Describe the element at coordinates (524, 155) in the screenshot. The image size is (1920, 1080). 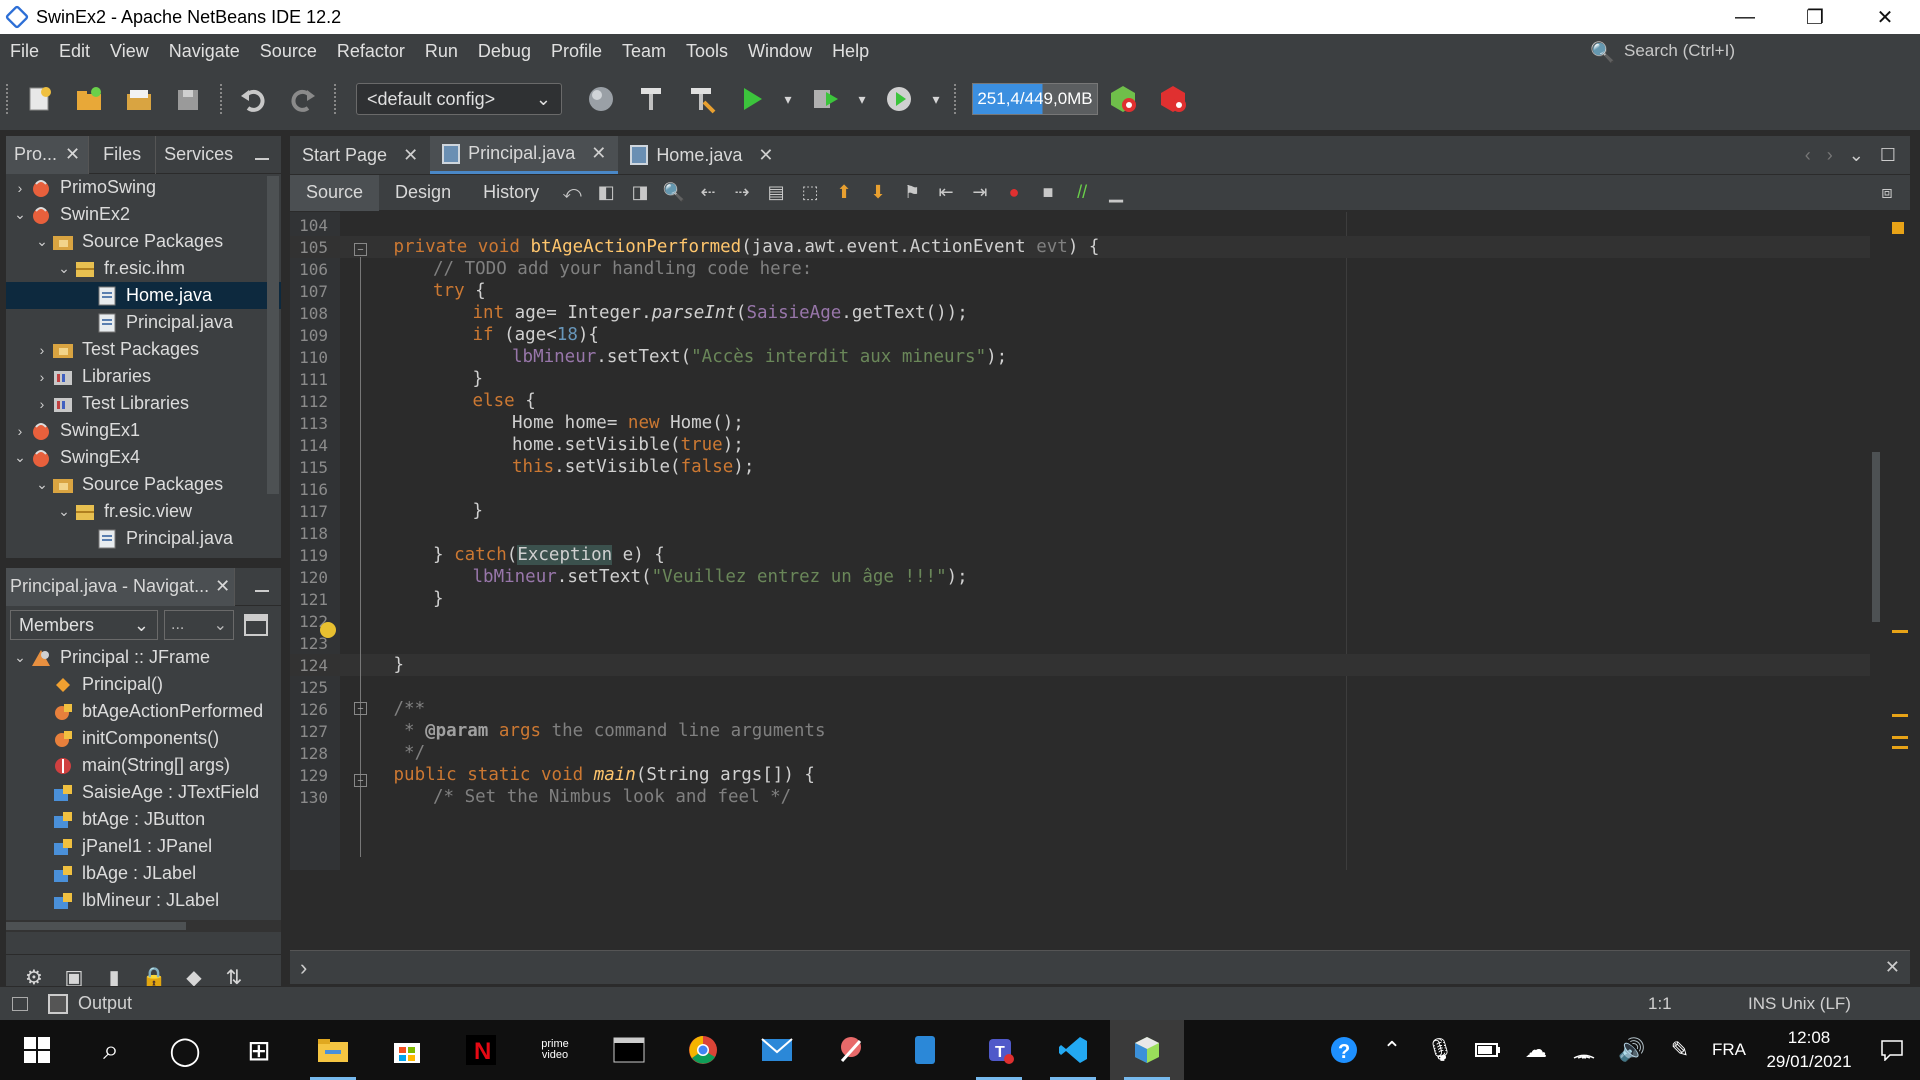
I see `editor-tab: Principal.java ✕` at that location.